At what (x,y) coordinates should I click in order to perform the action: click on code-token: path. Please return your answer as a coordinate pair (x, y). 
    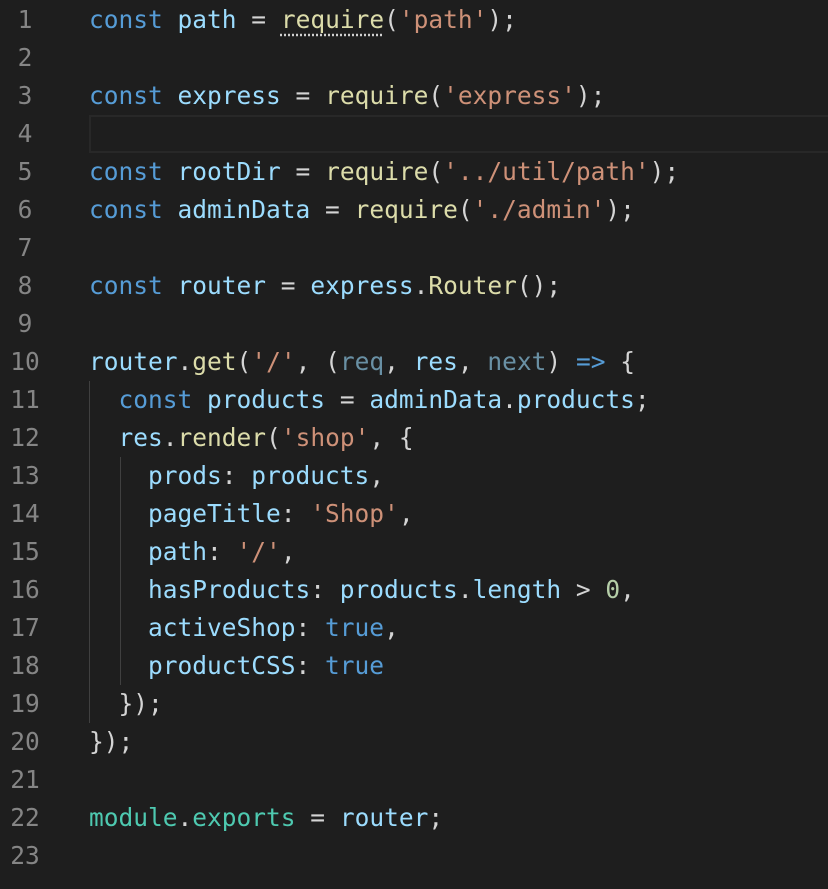
    Looking at the image, I should click on (207, 19).